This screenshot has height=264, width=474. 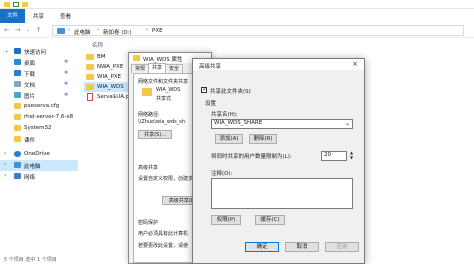 I want to click on file-name: BM, so click(x=101, y=57).